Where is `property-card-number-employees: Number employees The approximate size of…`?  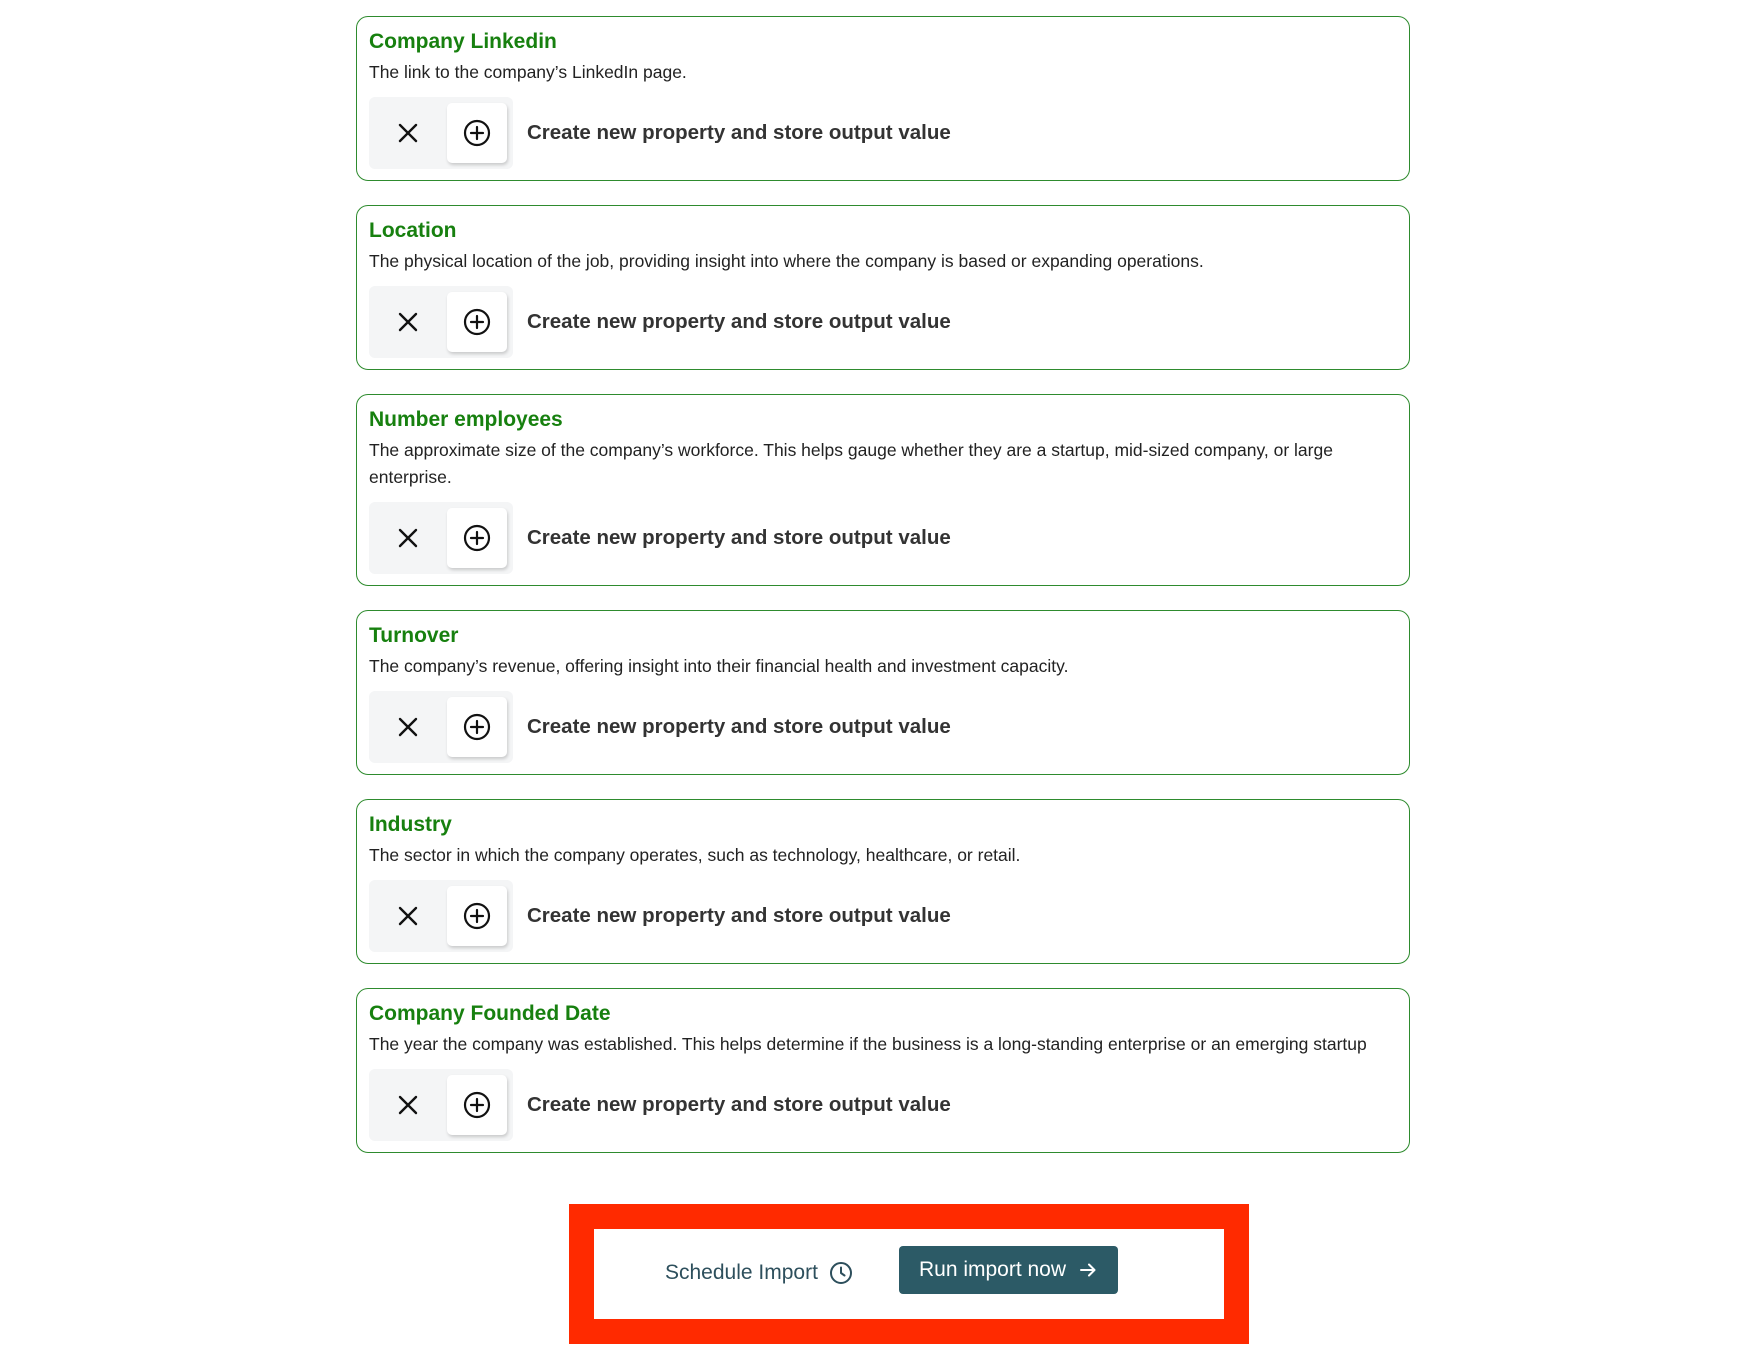
property-card-number-employees: Number employees The approximate size of… is located at coordinates (883, 490).